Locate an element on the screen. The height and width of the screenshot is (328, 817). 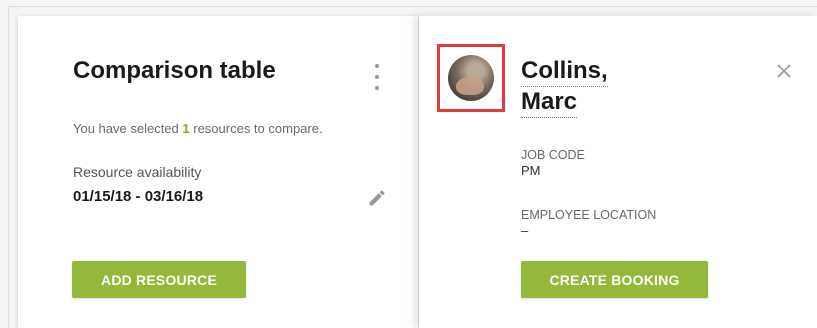
close-icon is located at coordinates (784, 71).